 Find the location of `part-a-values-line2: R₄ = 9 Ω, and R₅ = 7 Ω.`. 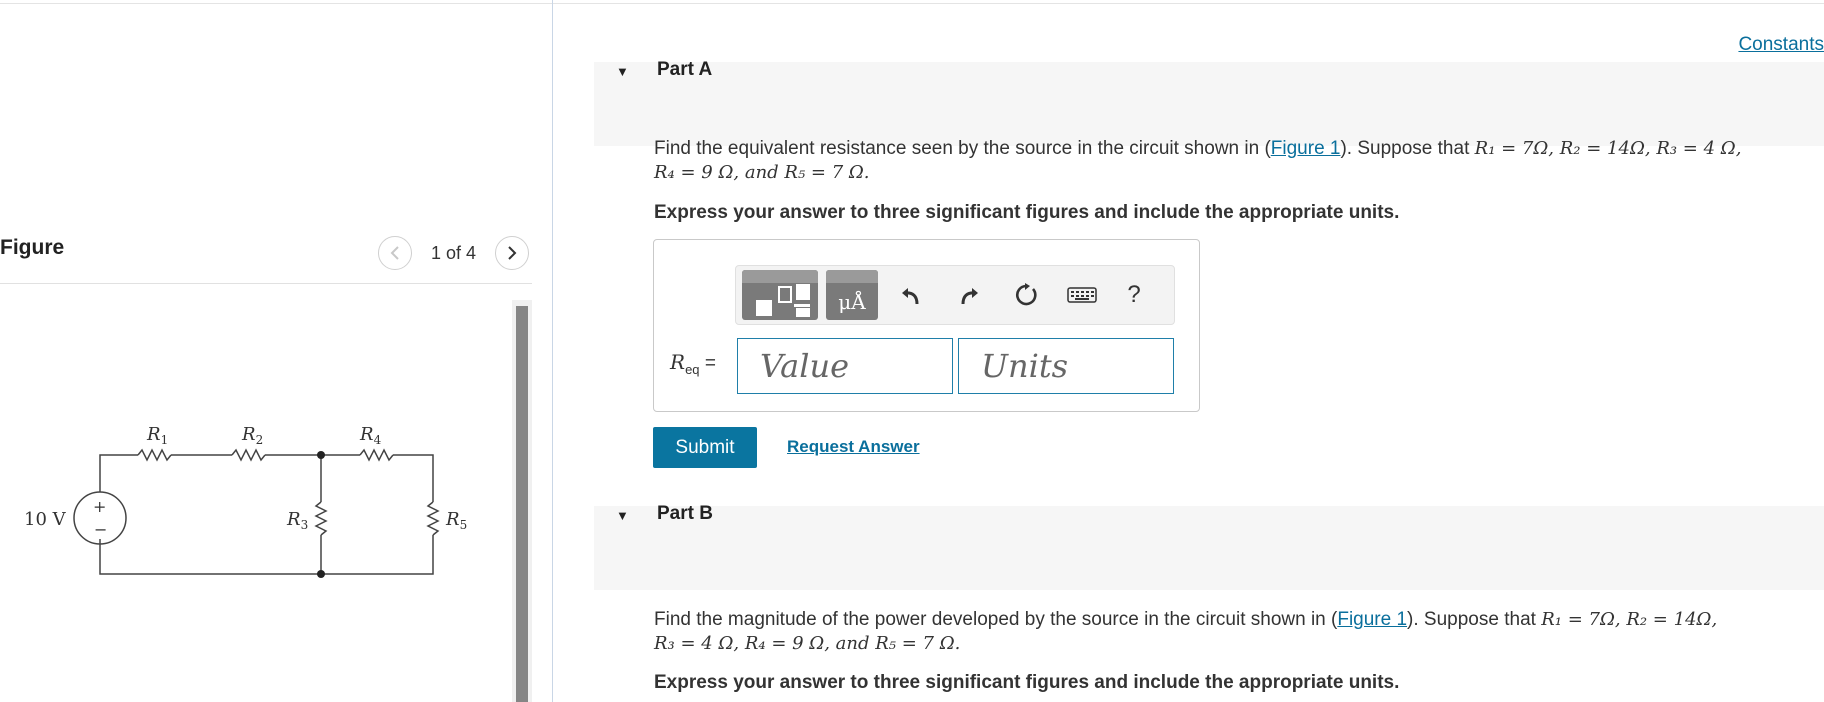

part-a-values-line2: R₄ = 9 Ω, and R₅ = 7 Ω. is located at coordinates (762, 172).